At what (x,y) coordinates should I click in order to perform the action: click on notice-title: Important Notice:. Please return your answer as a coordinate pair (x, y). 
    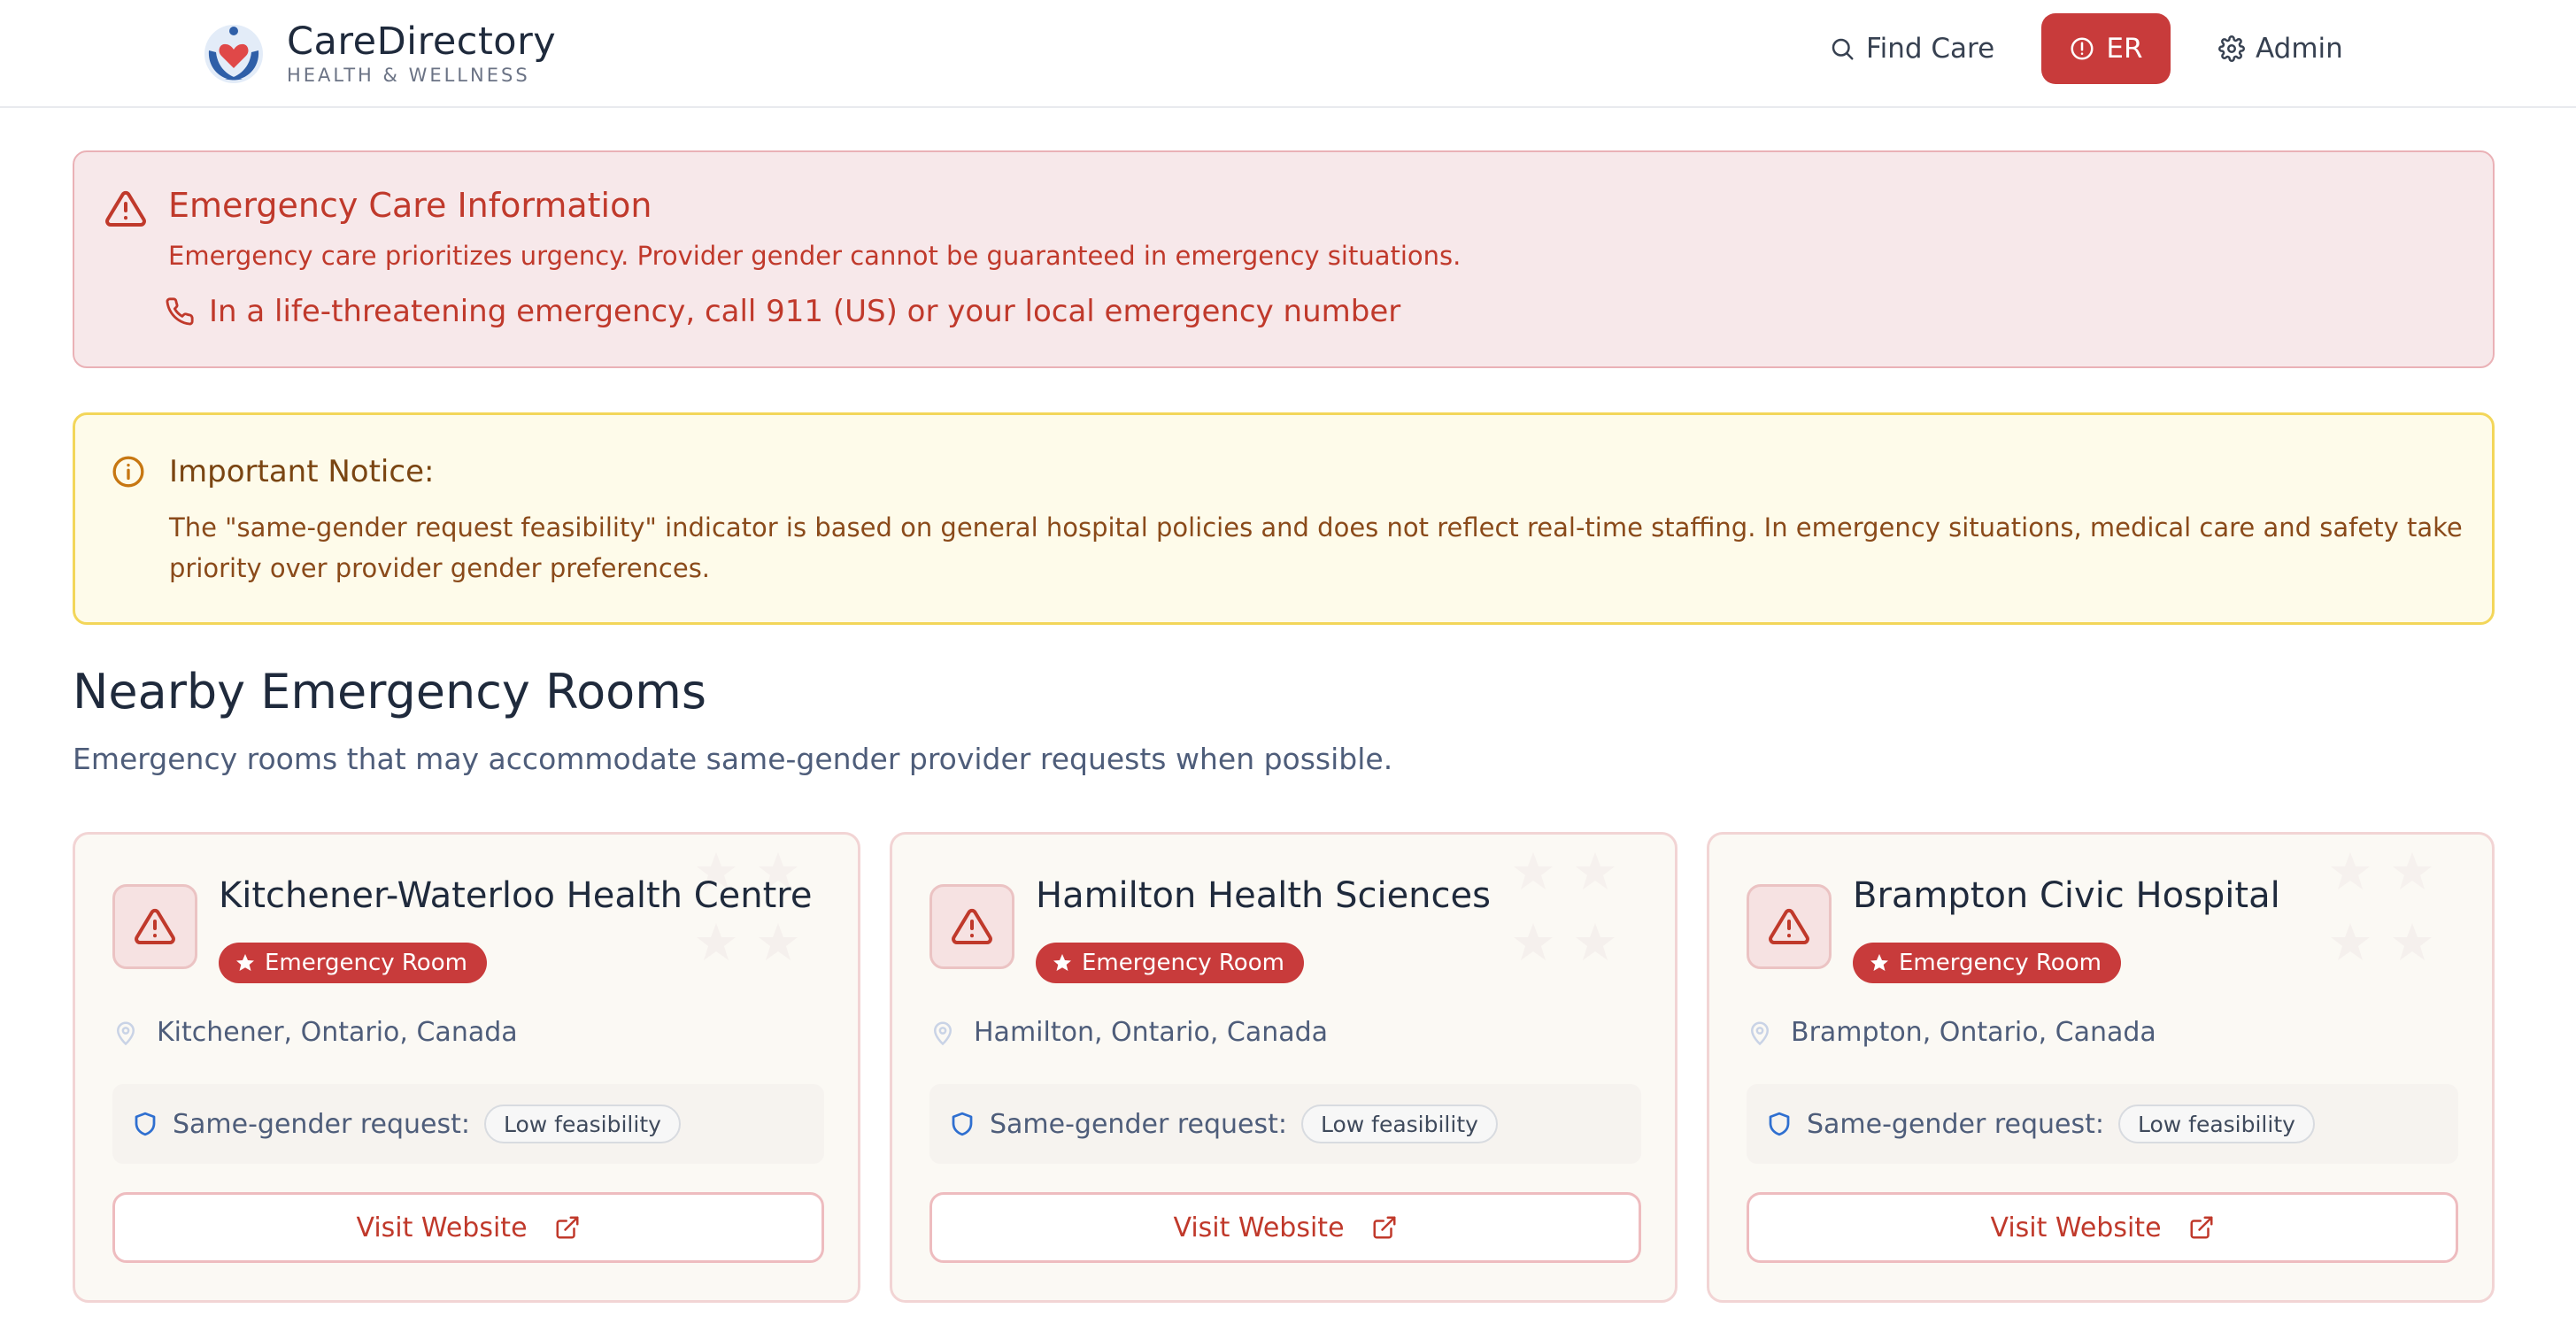
    Looking at the image, I should click on (302, 471).